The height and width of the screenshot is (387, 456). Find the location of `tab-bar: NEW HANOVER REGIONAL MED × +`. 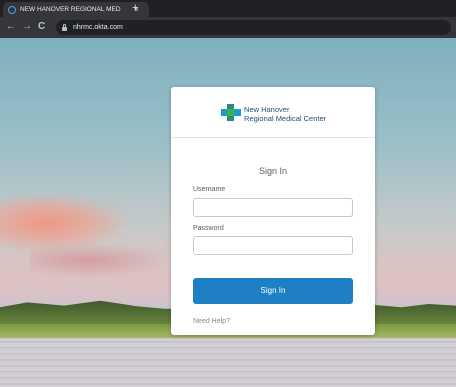

tab-bar: NEW HANOVER REGIONAL MED × + is located at coordinates (228, 8).